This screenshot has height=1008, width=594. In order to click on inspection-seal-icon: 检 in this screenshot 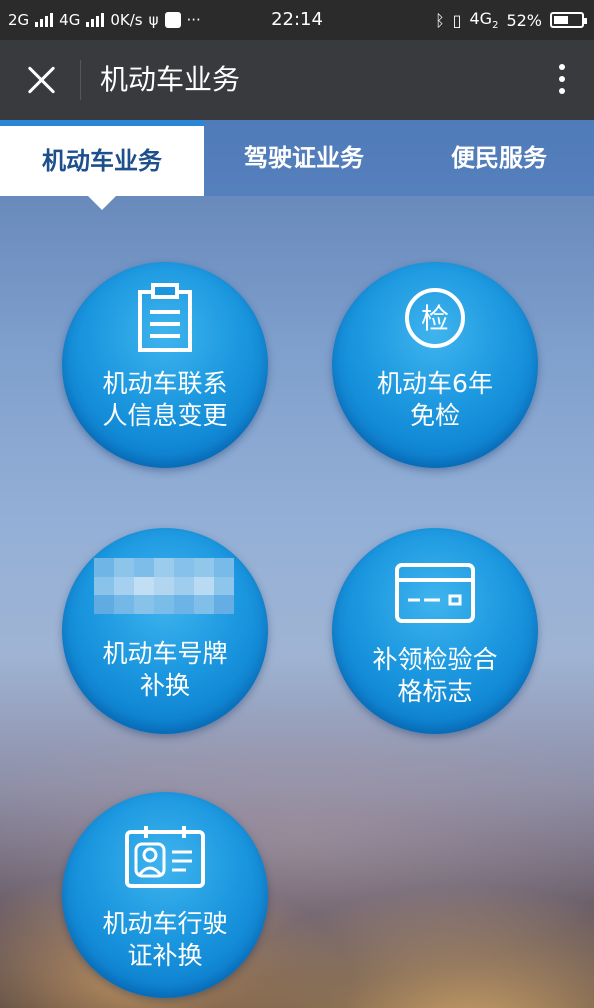, I will do `click(435, 318)`.